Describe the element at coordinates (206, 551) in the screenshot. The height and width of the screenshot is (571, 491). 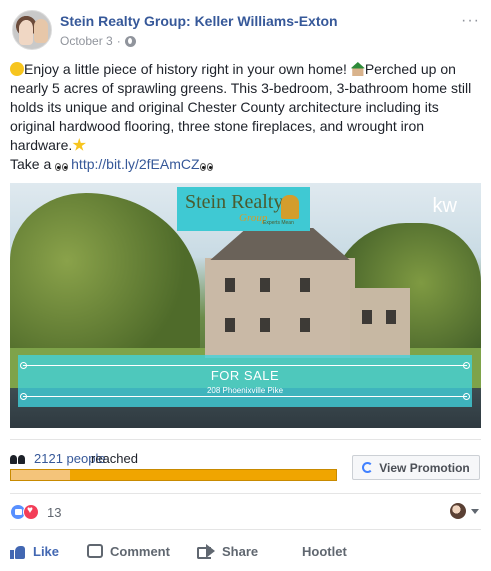
I see `share-icon` at that location.